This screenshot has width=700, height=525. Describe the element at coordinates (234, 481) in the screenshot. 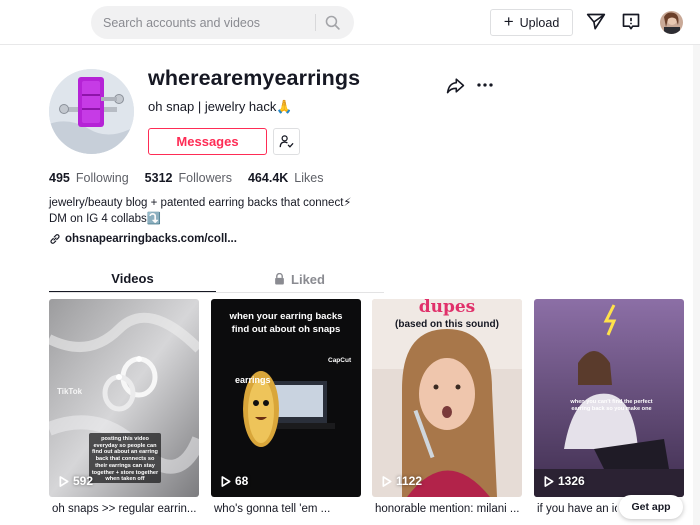

I see `view-count: 68` at that location.